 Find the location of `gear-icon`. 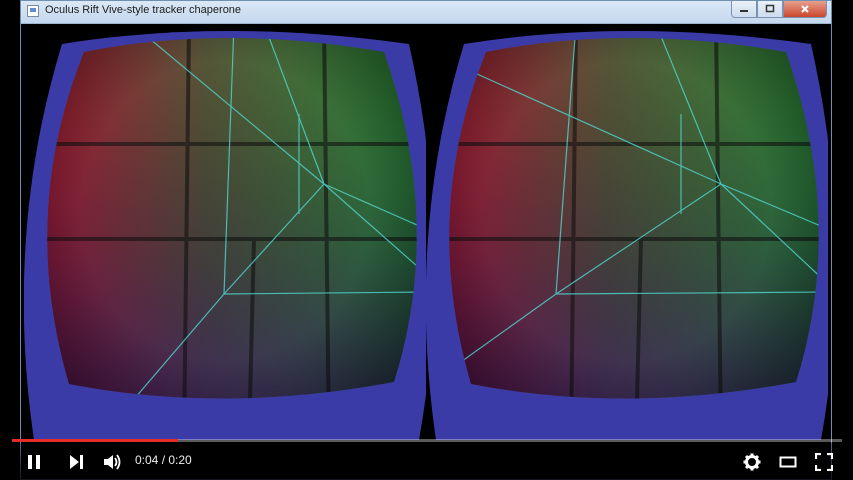

gear-icon is located at coordinates (752, 462).